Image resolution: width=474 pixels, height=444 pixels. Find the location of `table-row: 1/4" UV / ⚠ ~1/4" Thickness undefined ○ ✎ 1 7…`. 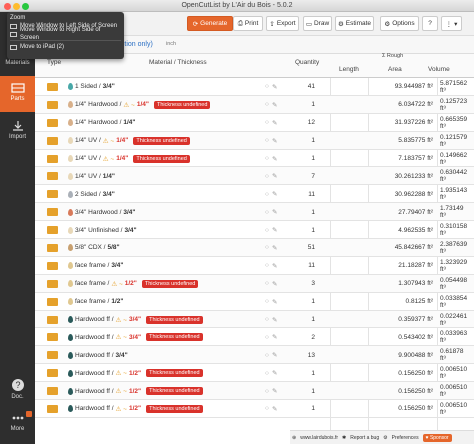

table-row: 1/4" UV / ⚠ ~1/4" Thickness undefined ○ ✎ 1 7… is located at coordinates (254, 159).